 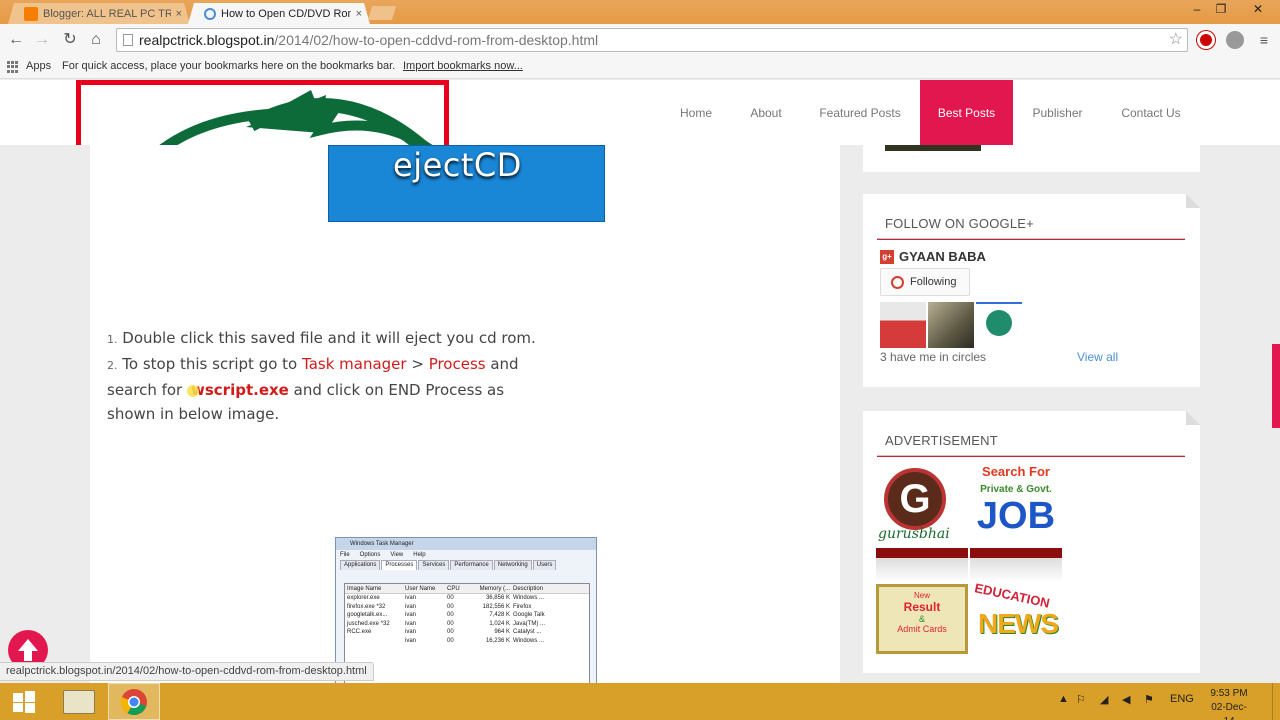 I want to click on tm-menu-item: View, so click(x=397, y=555).